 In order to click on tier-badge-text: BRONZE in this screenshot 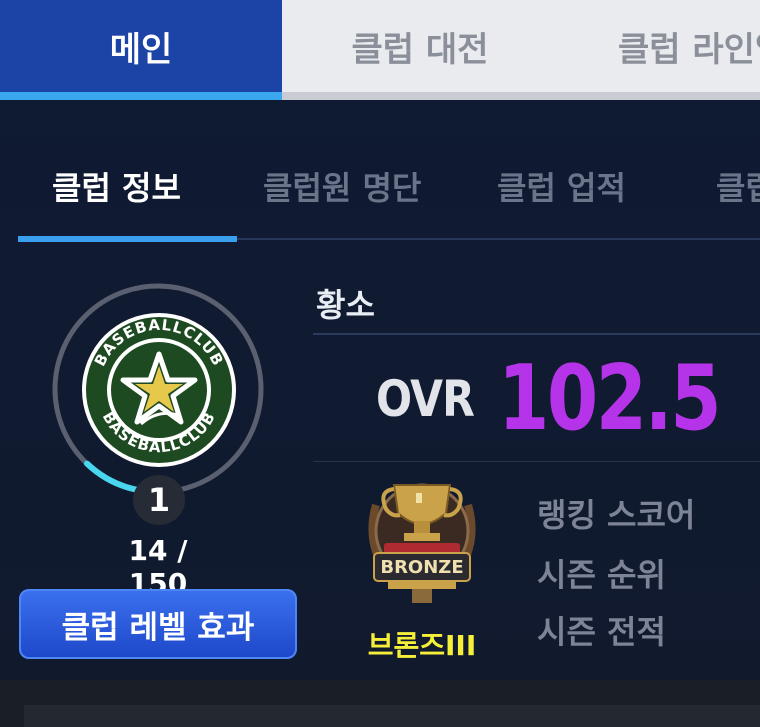, I will do `click(421, 567)`.